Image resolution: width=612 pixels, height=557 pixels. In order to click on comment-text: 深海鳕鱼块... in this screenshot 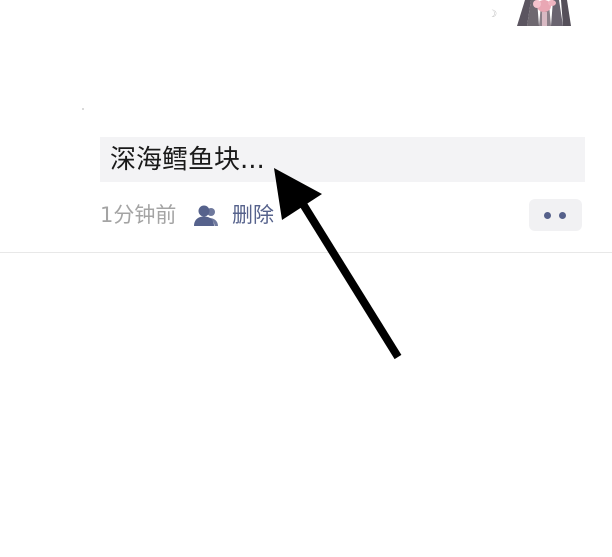, I will do `click(187, 160)`.